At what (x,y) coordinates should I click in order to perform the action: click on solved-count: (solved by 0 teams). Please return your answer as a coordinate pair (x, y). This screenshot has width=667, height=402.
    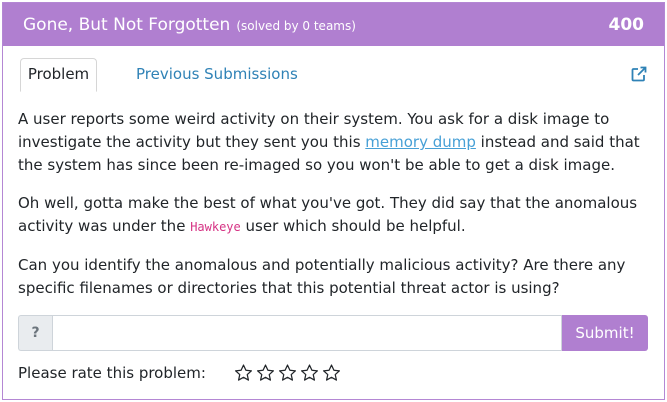
    Looking at the image, I should click on (296, 25).